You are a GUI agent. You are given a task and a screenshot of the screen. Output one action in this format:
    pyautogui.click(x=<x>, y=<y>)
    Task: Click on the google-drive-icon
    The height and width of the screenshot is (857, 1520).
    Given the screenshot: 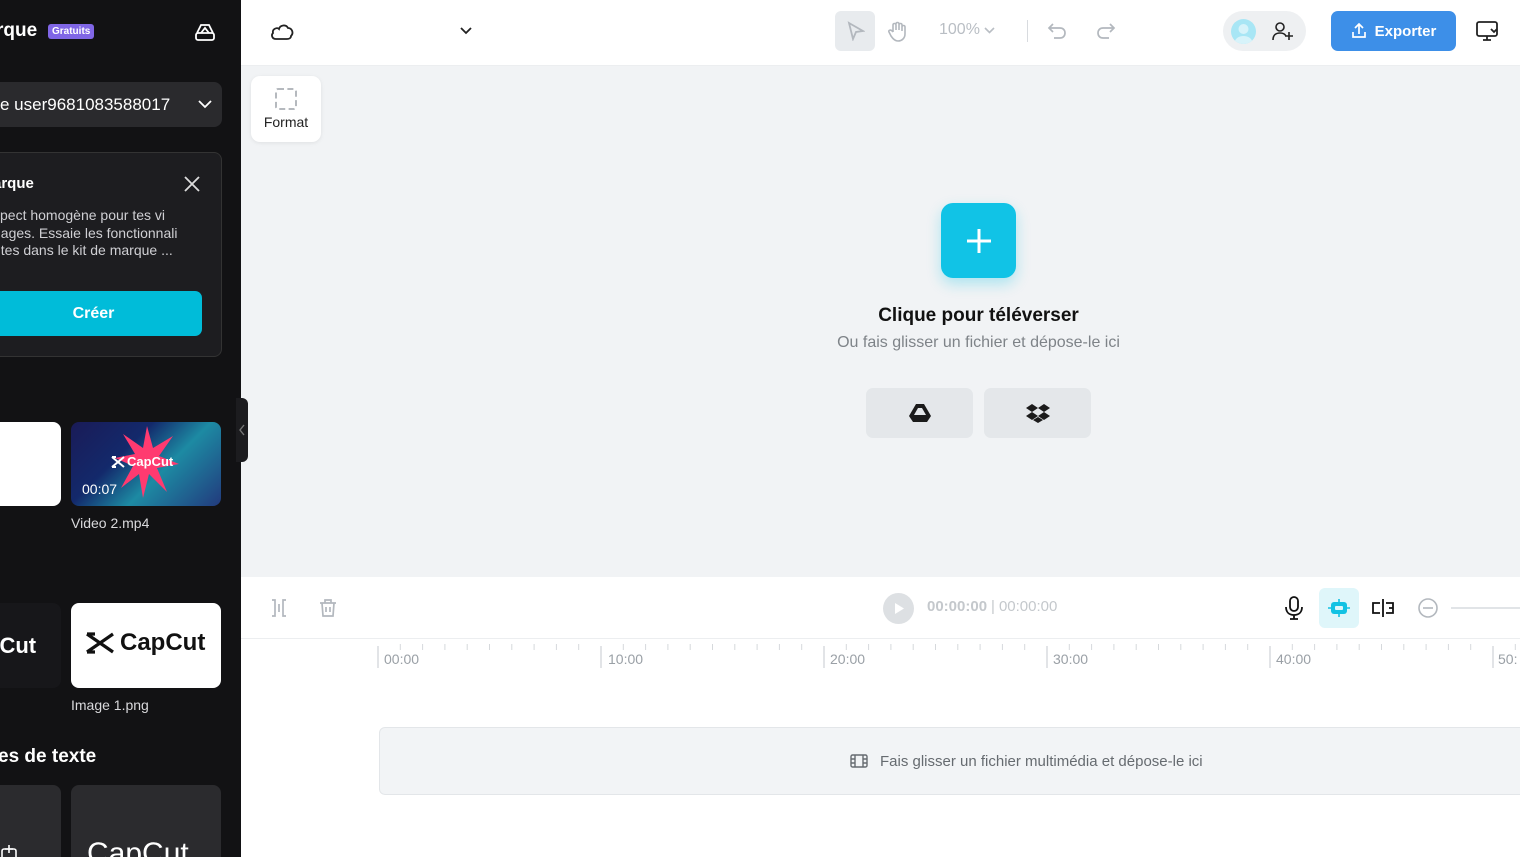 What is the action you would take?
    pyautogui.click(x=919, y=413)
    